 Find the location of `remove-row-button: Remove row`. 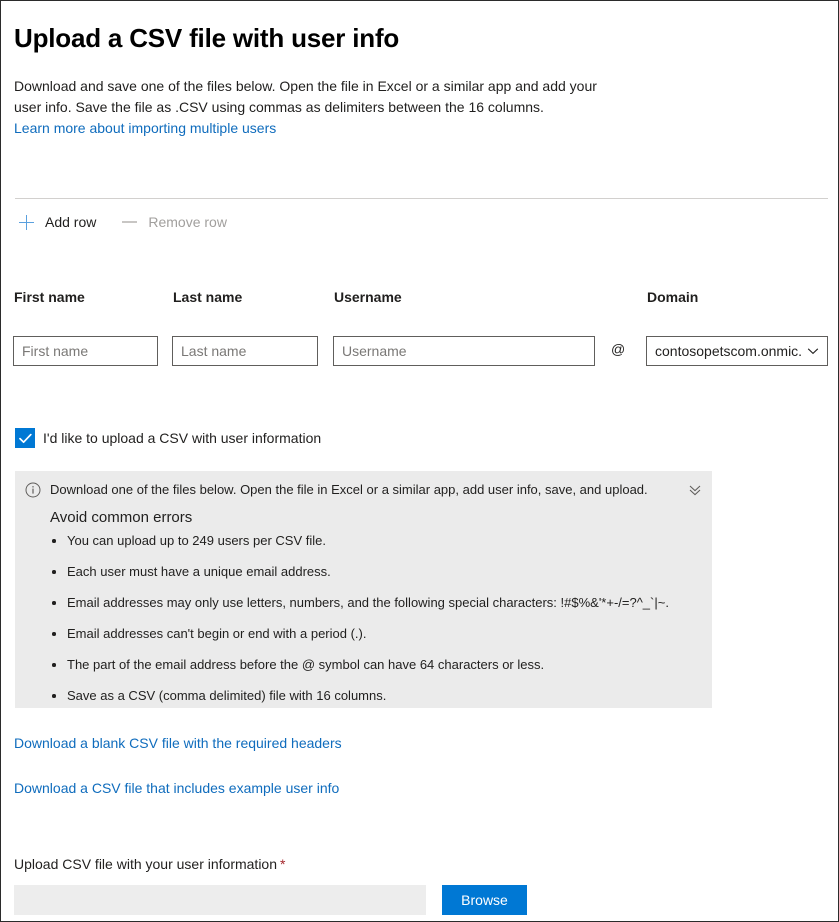

remove-row-button: Remove row is located at coordinates (176, 222).